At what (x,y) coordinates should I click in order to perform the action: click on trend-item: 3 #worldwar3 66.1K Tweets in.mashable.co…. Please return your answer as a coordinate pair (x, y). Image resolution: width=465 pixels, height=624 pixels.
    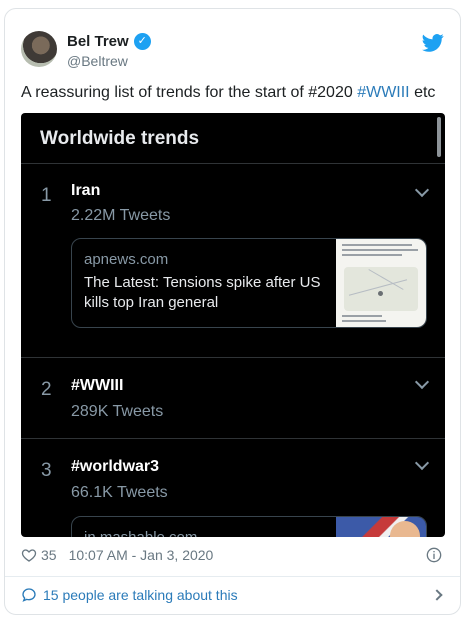
    Looking at the image, I should click on (233, 487).